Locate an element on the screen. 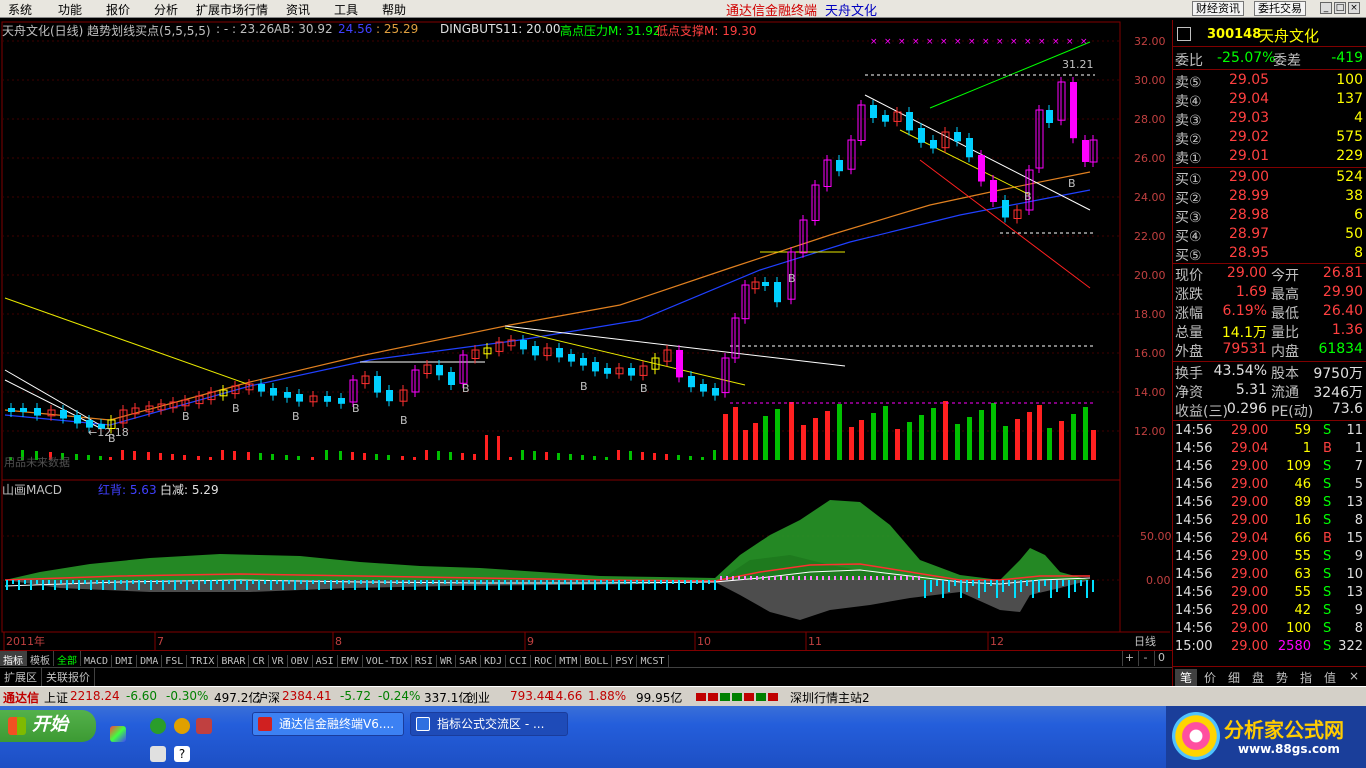 The height and width of the screenshot is (768, 1366). hs-percent: -0.24% is located at coordinates (399, 696).